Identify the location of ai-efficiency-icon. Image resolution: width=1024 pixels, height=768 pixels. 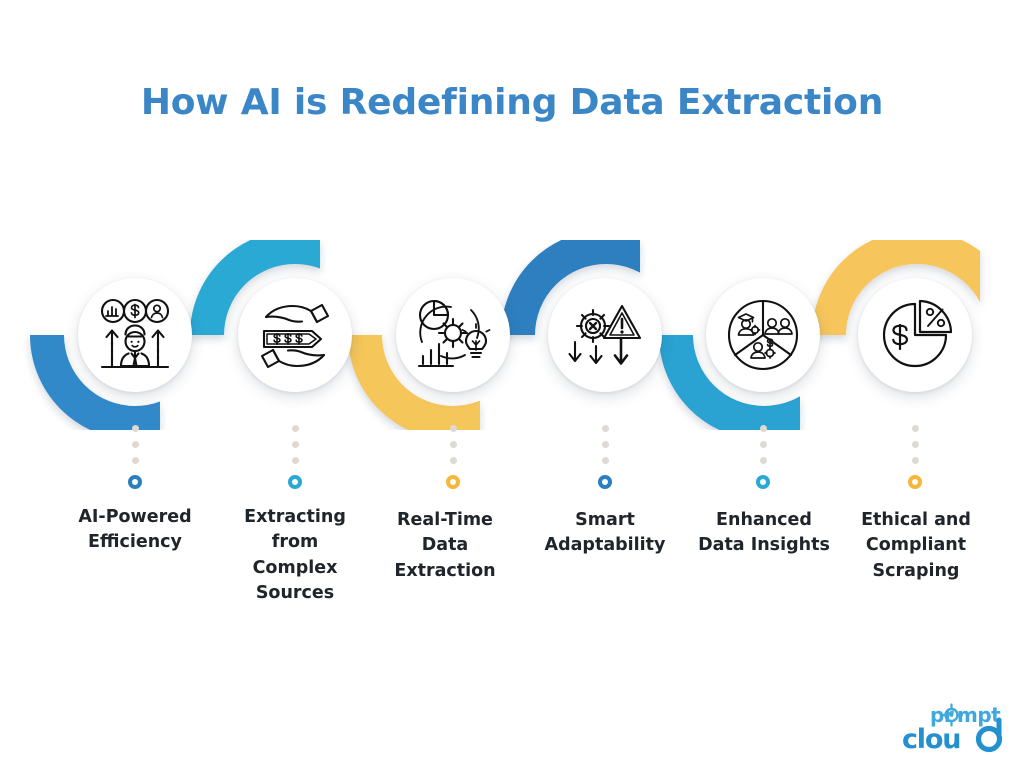
(135, 335).